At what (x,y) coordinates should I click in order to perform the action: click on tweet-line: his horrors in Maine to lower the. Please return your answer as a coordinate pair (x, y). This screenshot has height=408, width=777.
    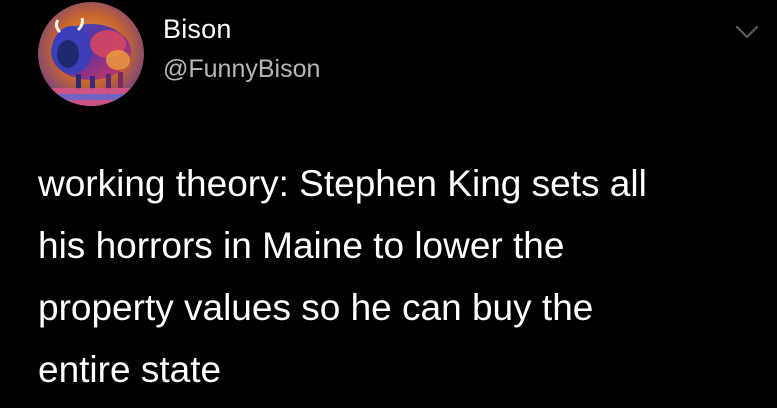
    Looking at the image, I should click on (301, 245).